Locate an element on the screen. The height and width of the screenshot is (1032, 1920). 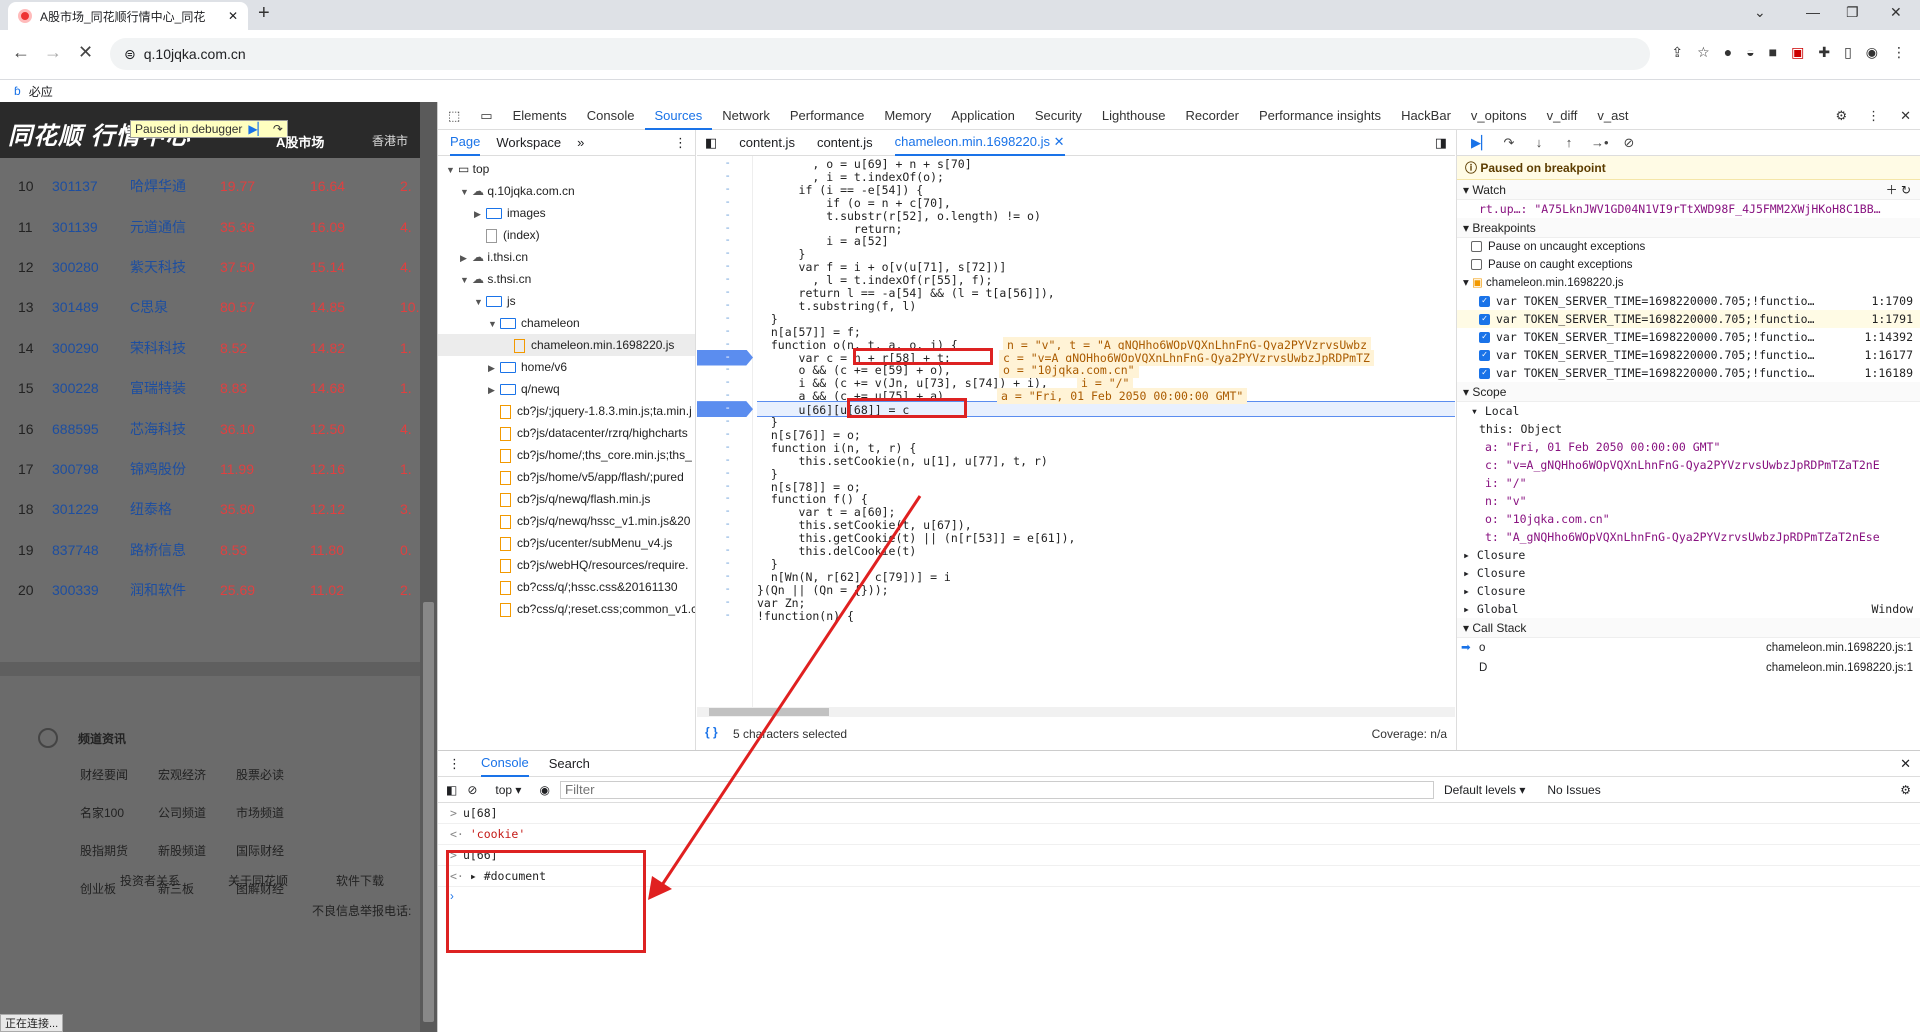
tab-performance-insights: Performance insights is located at coordinates (1320, 116).